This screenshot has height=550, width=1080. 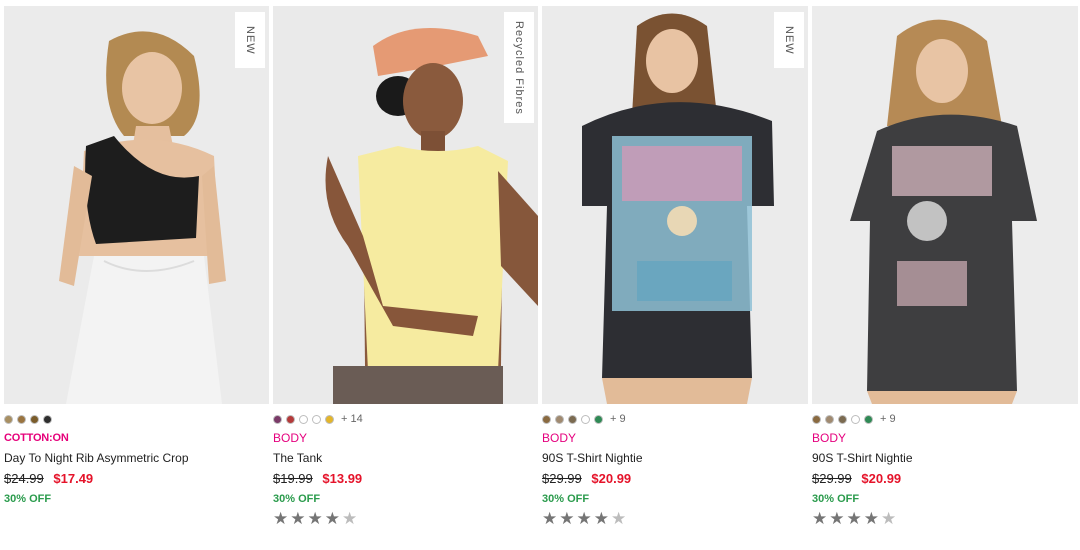 I want to click on color-swatches: + 14, so click(x=405, y=419).